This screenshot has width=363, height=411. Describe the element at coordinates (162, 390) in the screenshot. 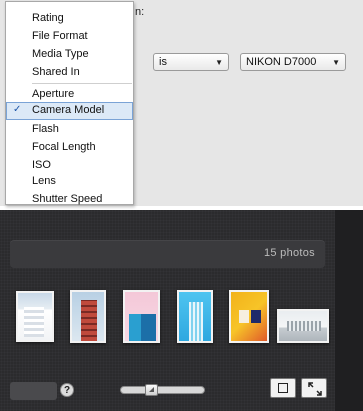

I see `zoom-slider` at that location.